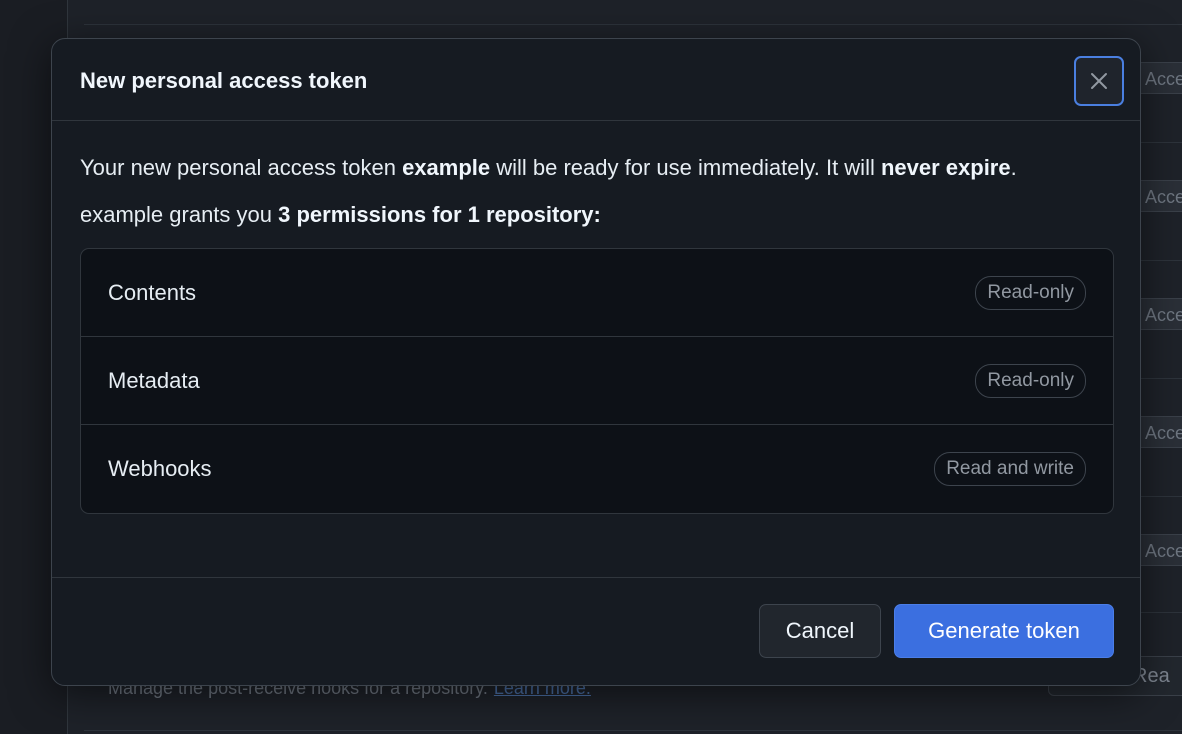 This screenshot has width=1182, height=734. I want to click on permission-row: Webhooks Read and write, so click(597, 469).